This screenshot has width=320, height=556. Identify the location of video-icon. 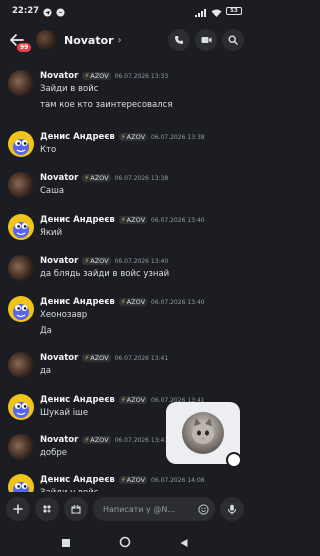
(206, 40).